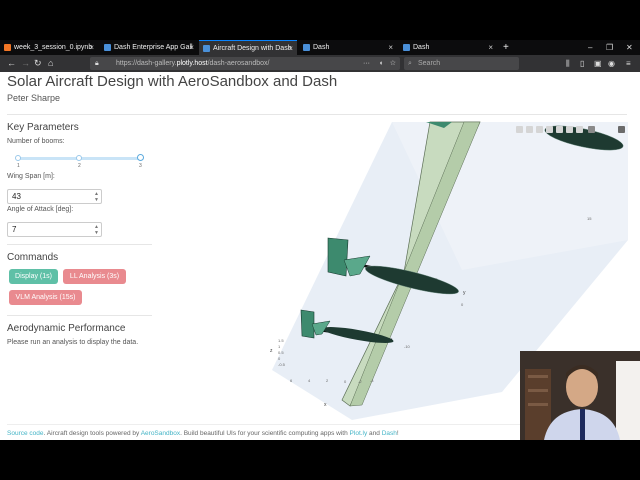 The width and height of the screenshot is (640, 480). I want to click on home-icon: ⌂, so click(50, 63).